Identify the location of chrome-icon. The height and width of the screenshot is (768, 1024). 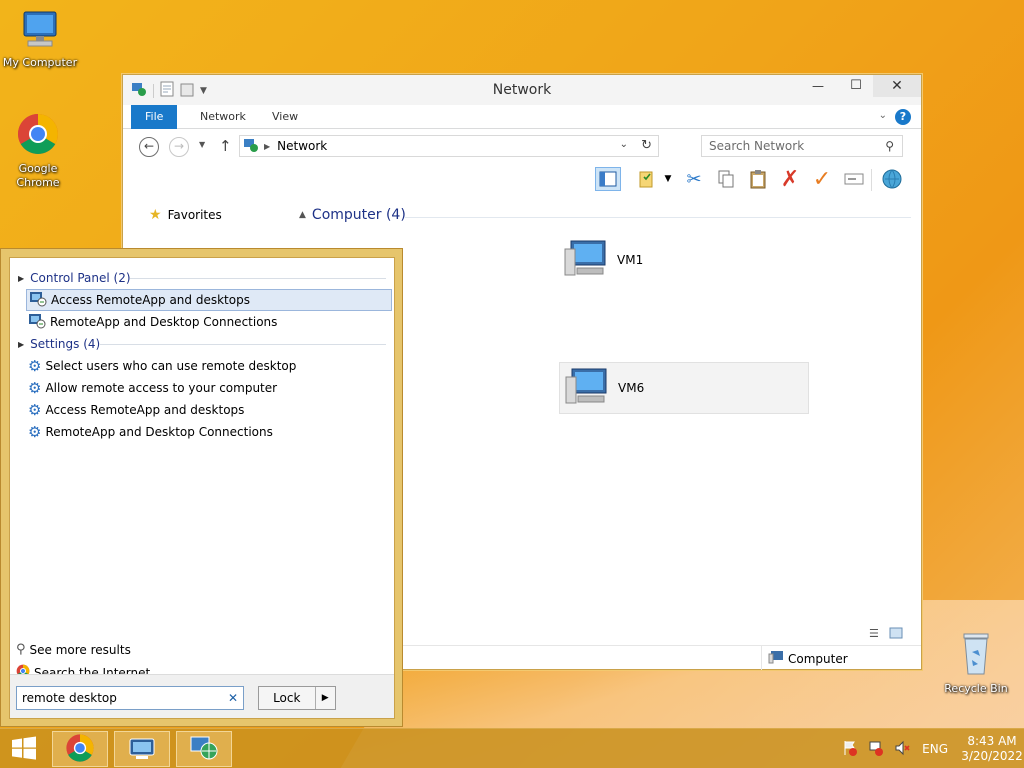
(80, 749).